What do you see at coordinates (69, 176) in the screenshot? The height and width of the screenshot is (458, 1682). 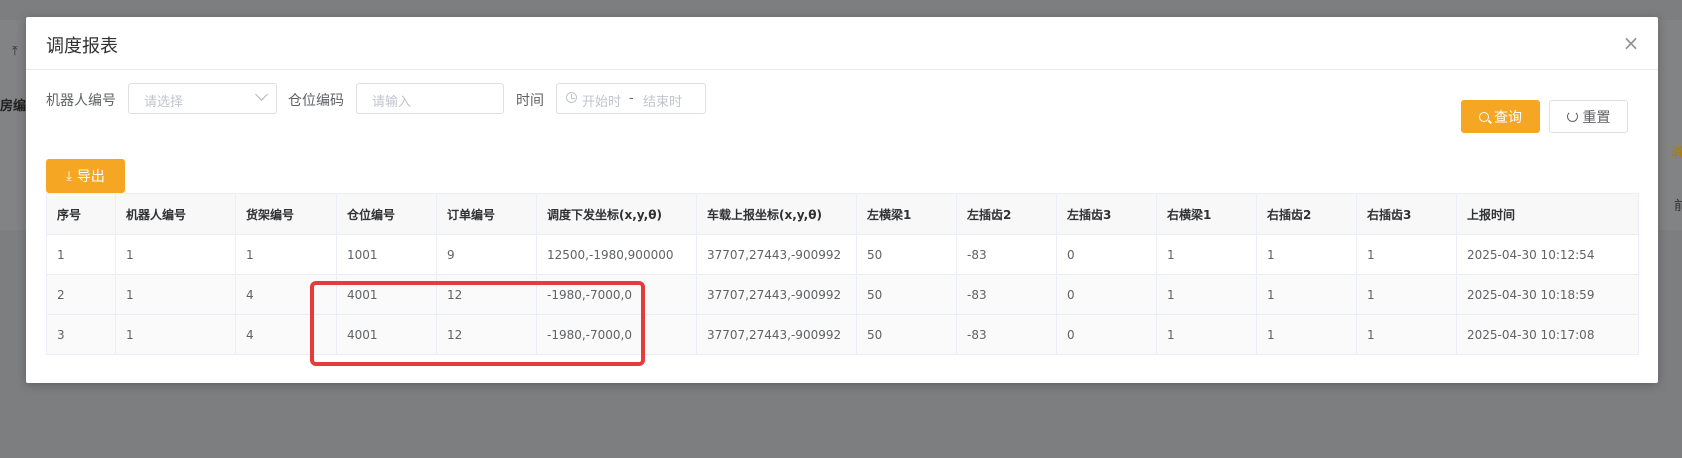 I see `download-icon: ⤓` at bounding box center [69, 176].